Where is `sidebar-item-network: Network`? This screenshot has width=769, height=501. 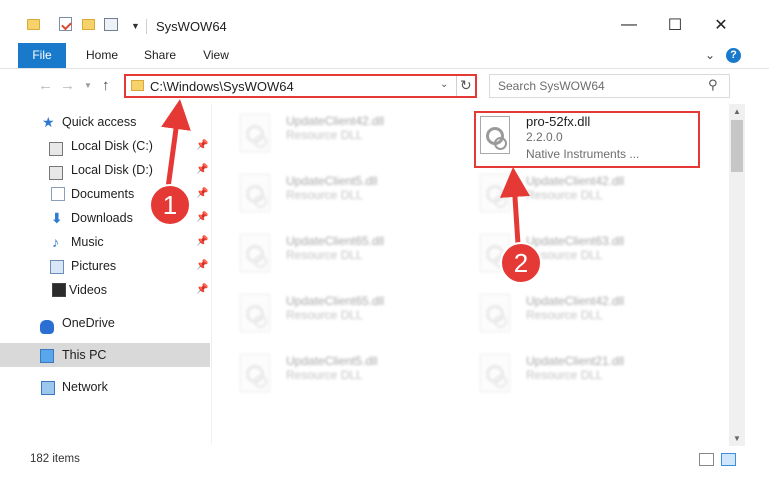 sidebar-item-network: Network is located at coordinates (105, 387).